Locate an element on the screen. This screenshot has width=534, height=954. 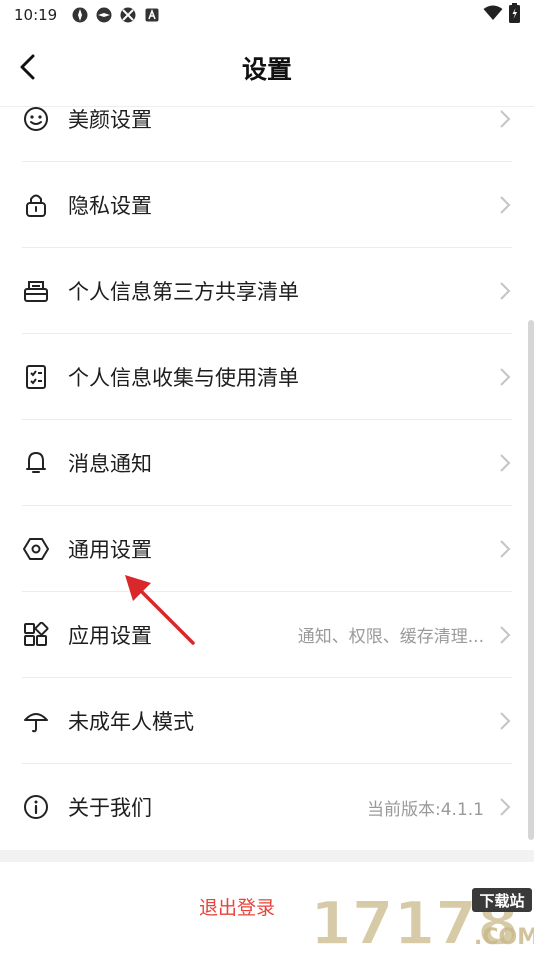
status-bar: 10:19 is located at coordinates (267, 15).